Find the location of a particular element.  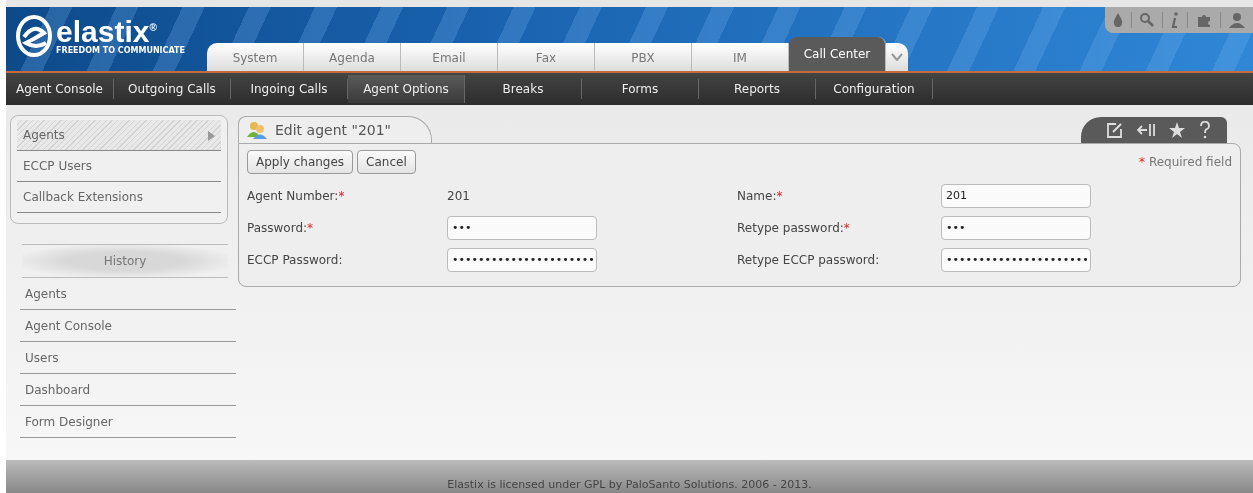

brand-name: elastix$^{®}$ is located at coordinates (106, 32).